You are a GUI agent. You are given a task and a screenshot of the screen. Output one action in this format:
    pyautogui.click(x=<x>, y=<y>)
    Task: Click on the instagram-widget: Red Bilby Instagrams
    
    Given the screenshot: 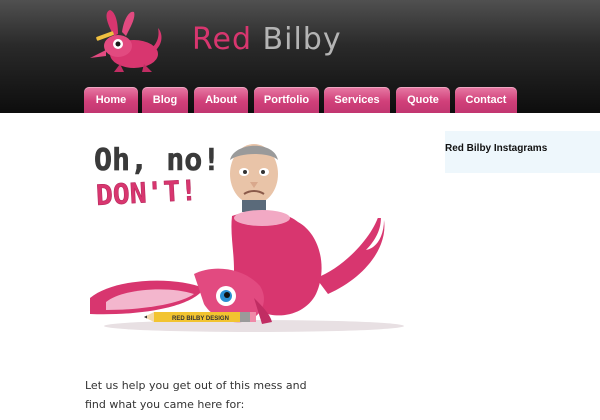 What is the action you would take?
    pyautogui.click(x=522, y=152)
    